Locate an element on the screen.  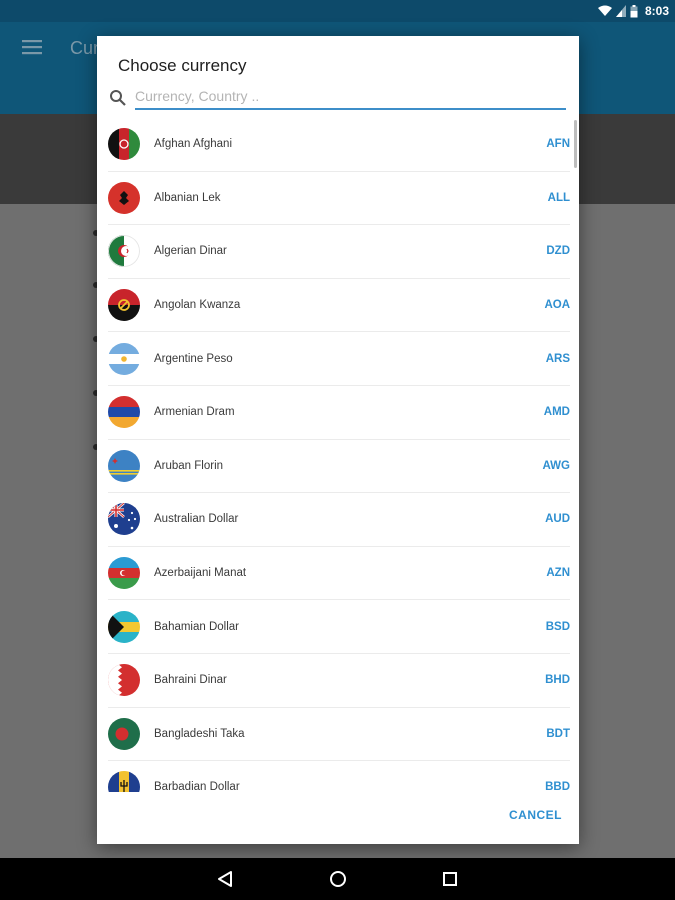
currency-code: BHD is located at coordinates (557, 680).